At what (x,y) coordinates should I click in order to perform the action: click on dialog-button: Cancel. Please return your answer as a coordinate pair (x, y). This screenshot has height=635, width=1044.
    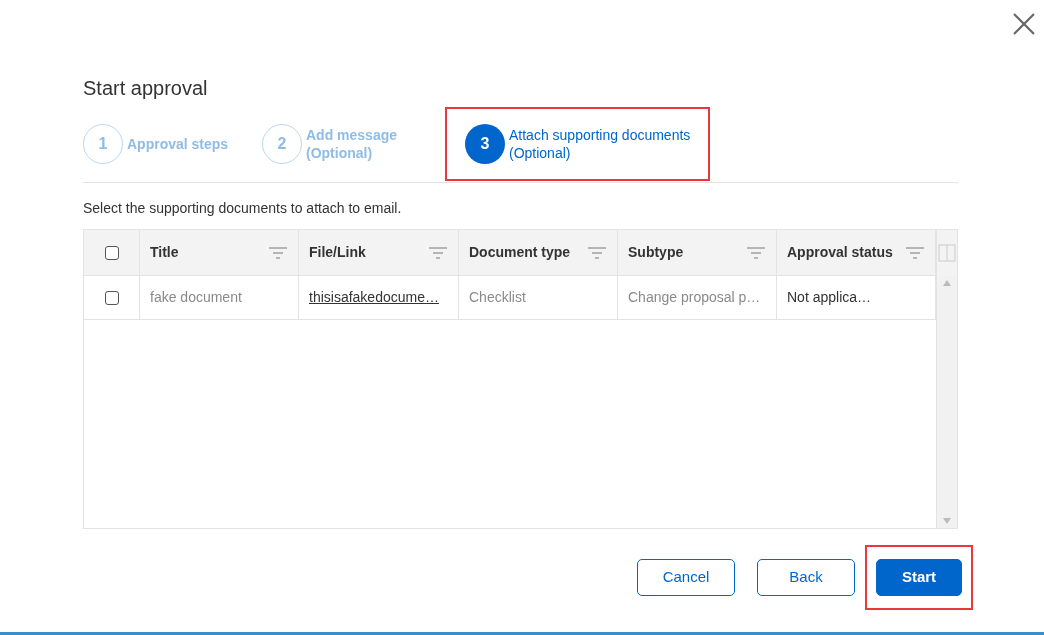
    Looking at the image, I should click on (686, 577).